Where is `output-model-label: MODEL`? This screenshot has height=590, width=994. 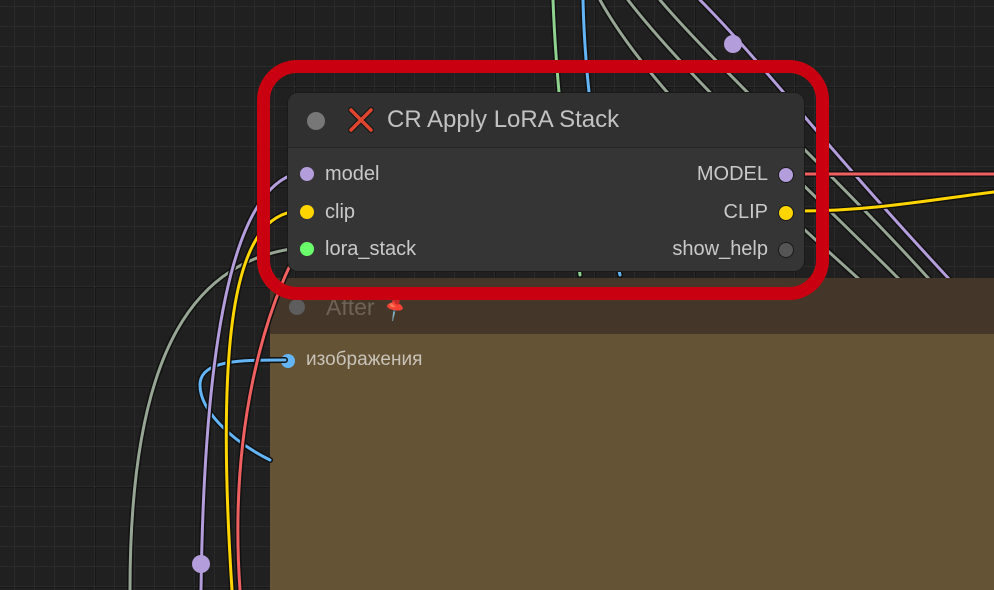
output-model-label: MODEL is located at coordinates (732, 174).